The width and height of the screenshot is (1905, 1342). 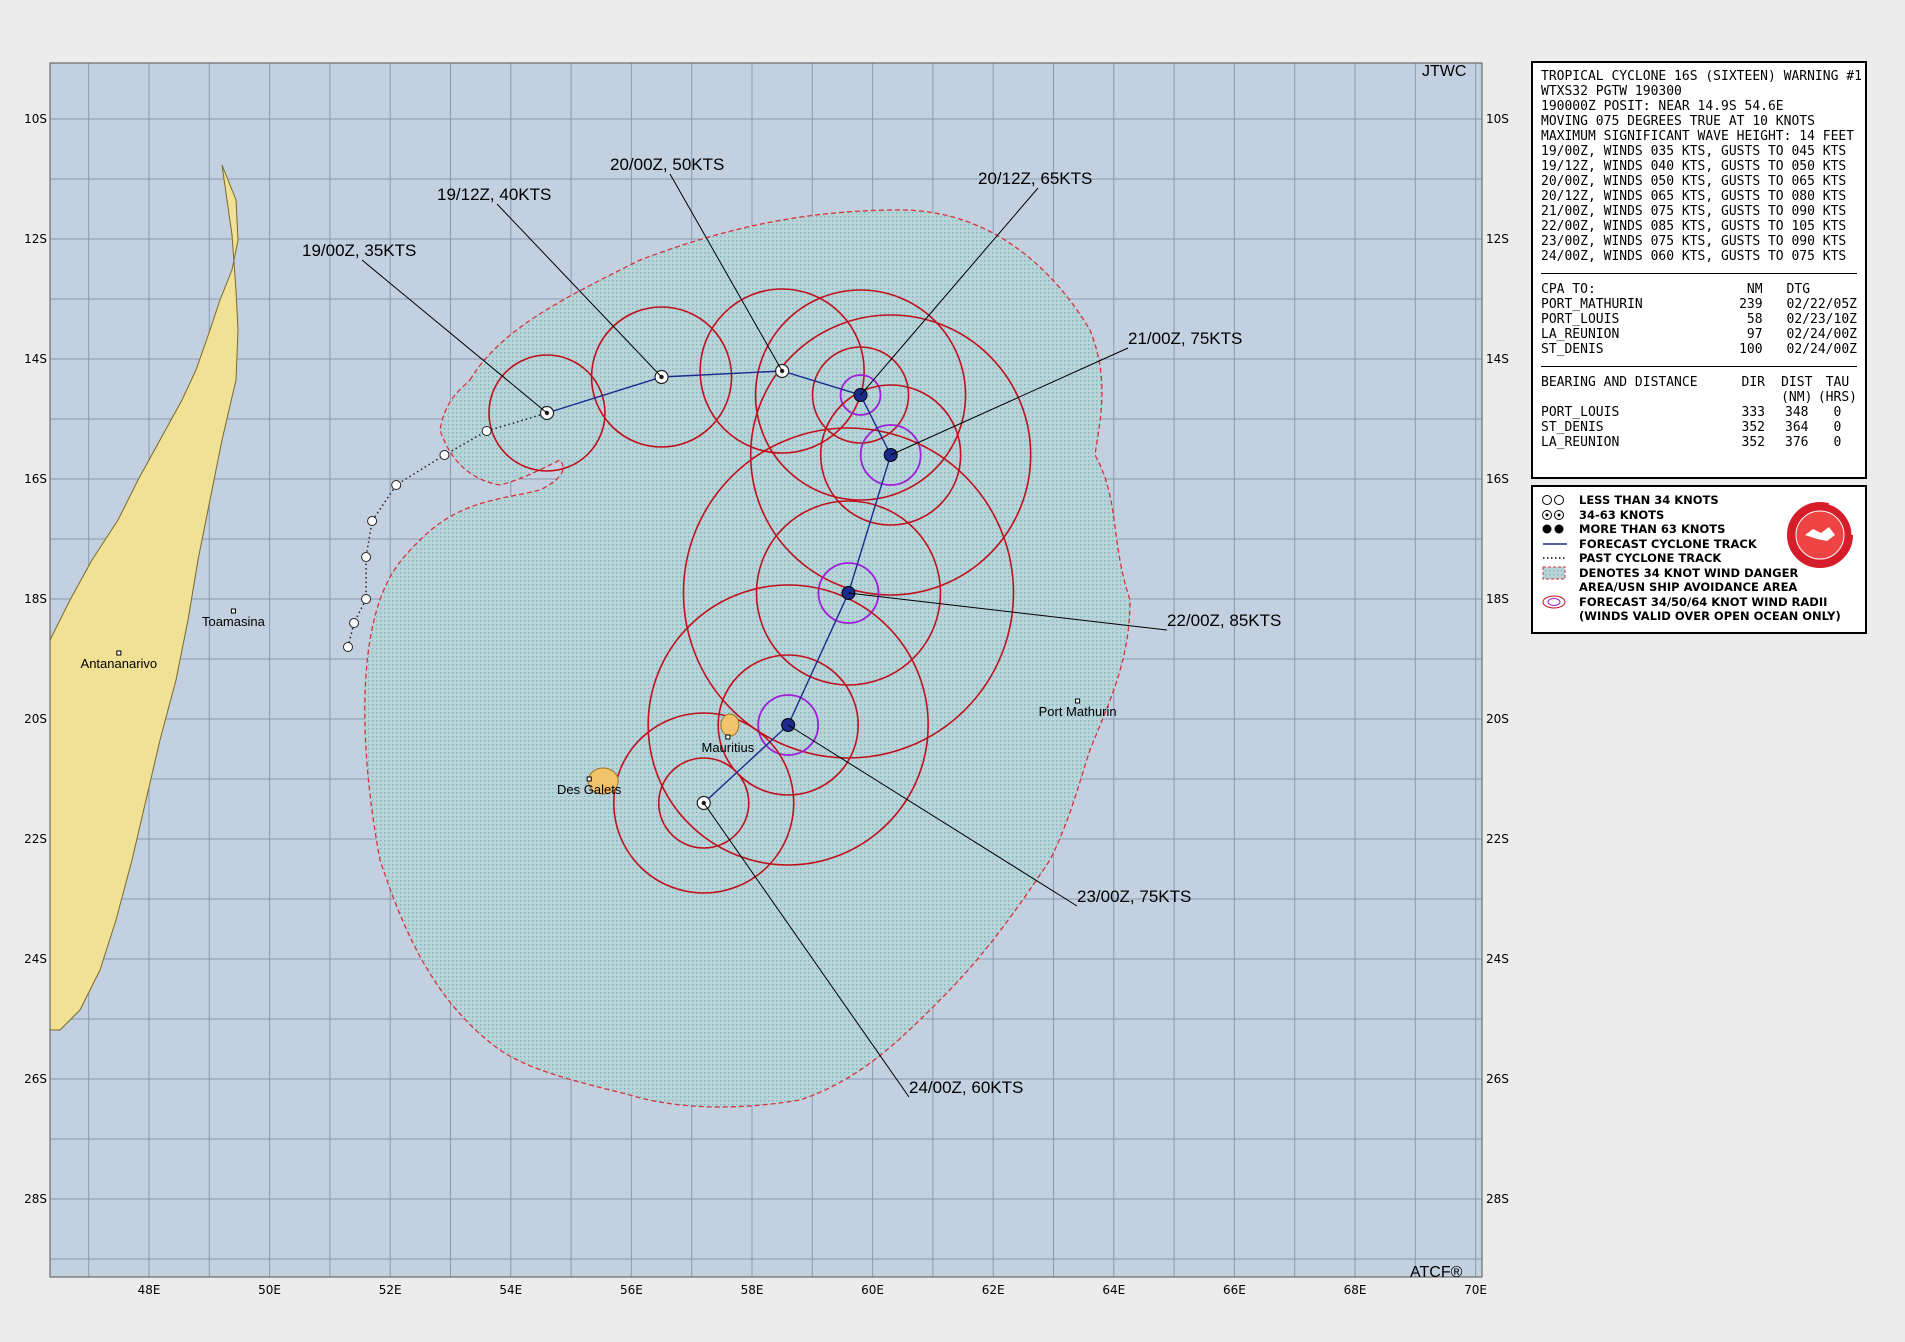 I want to click on warning-line: MOVING 075 DEGREES TRUE AT 10 KNOTS, so click(x=1678, y=121).